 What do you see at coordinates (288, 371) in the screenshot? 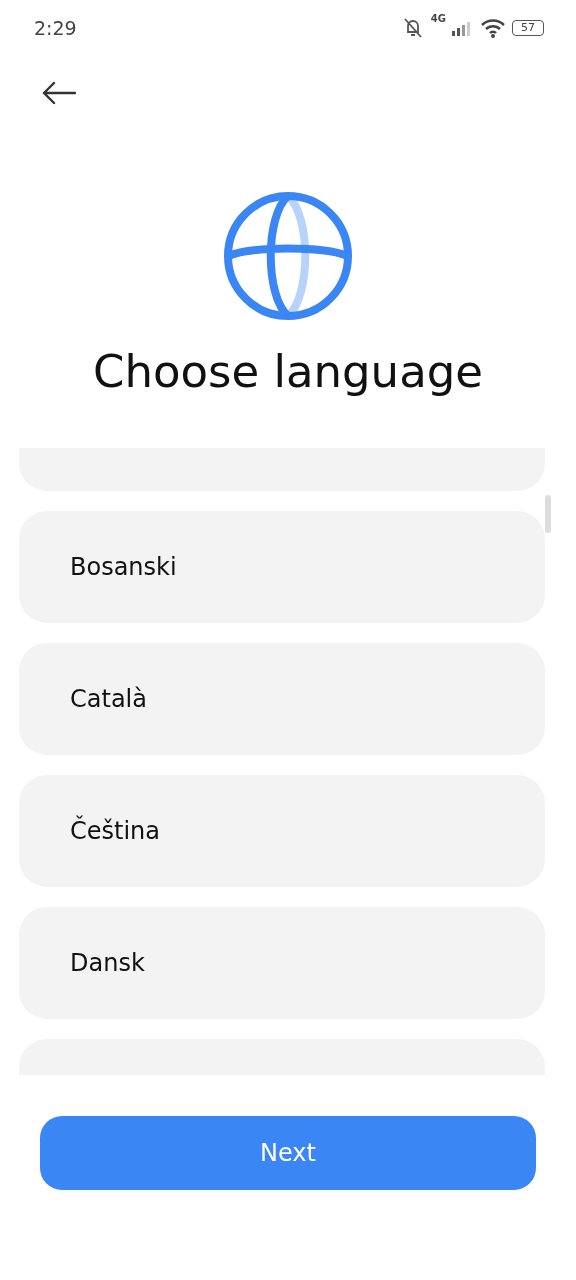
I see `page-title: Choose language` at bounding box center [288, 371].